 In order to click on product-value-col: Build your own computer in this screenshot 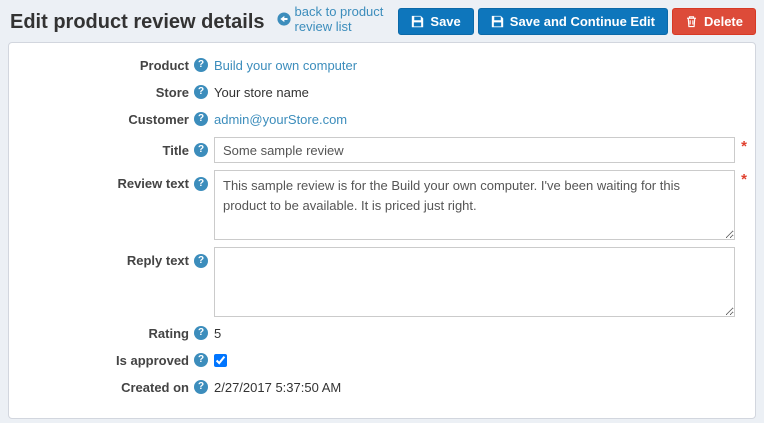, I will do `click(480, 65)`.